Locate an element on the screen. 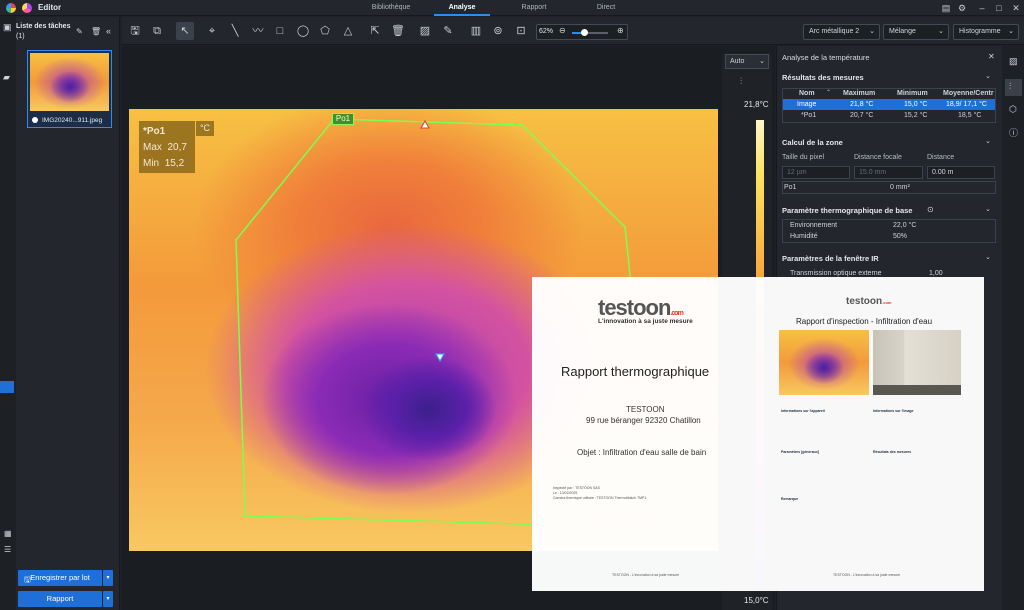 The image size is (1024, 610). sort-icon: ⌃ is located at coordinates (828, 92).